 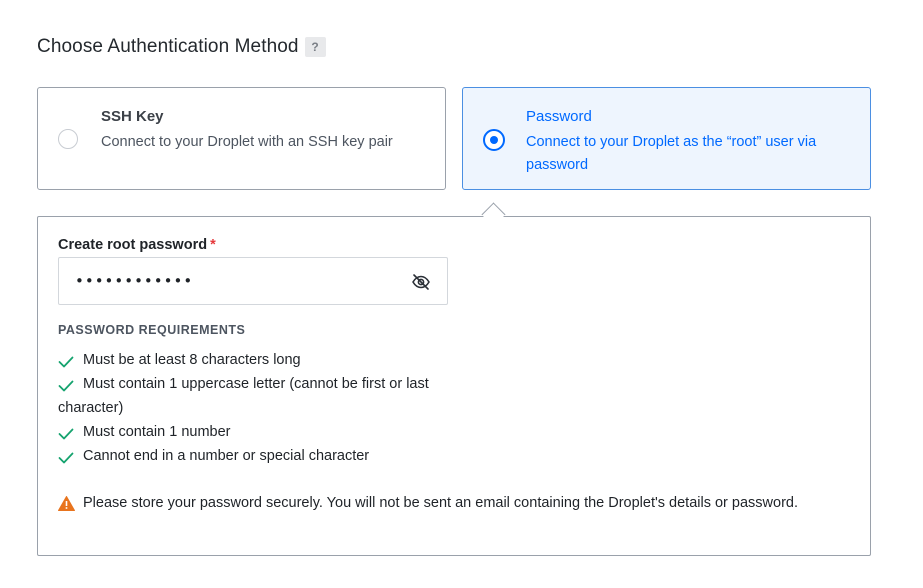 What do you see at coordinates (66, 503) in the screenshot?
I see `warning-icon` at bounding box center [66, 503].